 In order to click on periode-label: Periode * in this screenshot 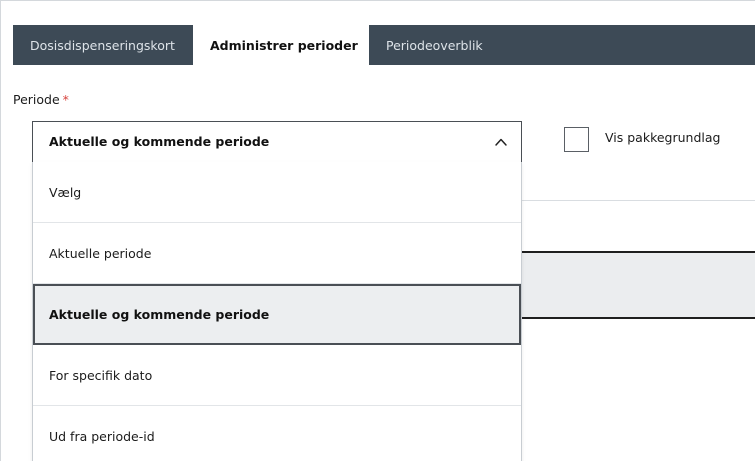, I will do `click(41, 99)`.